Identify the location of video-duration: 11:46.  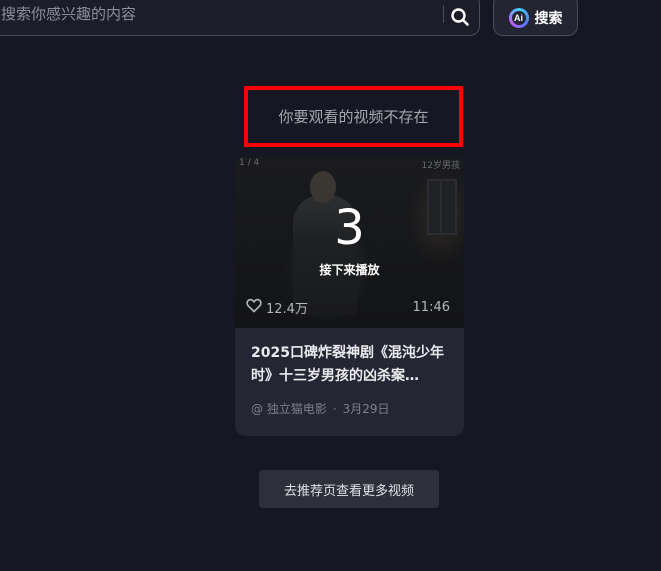
(431, 307).